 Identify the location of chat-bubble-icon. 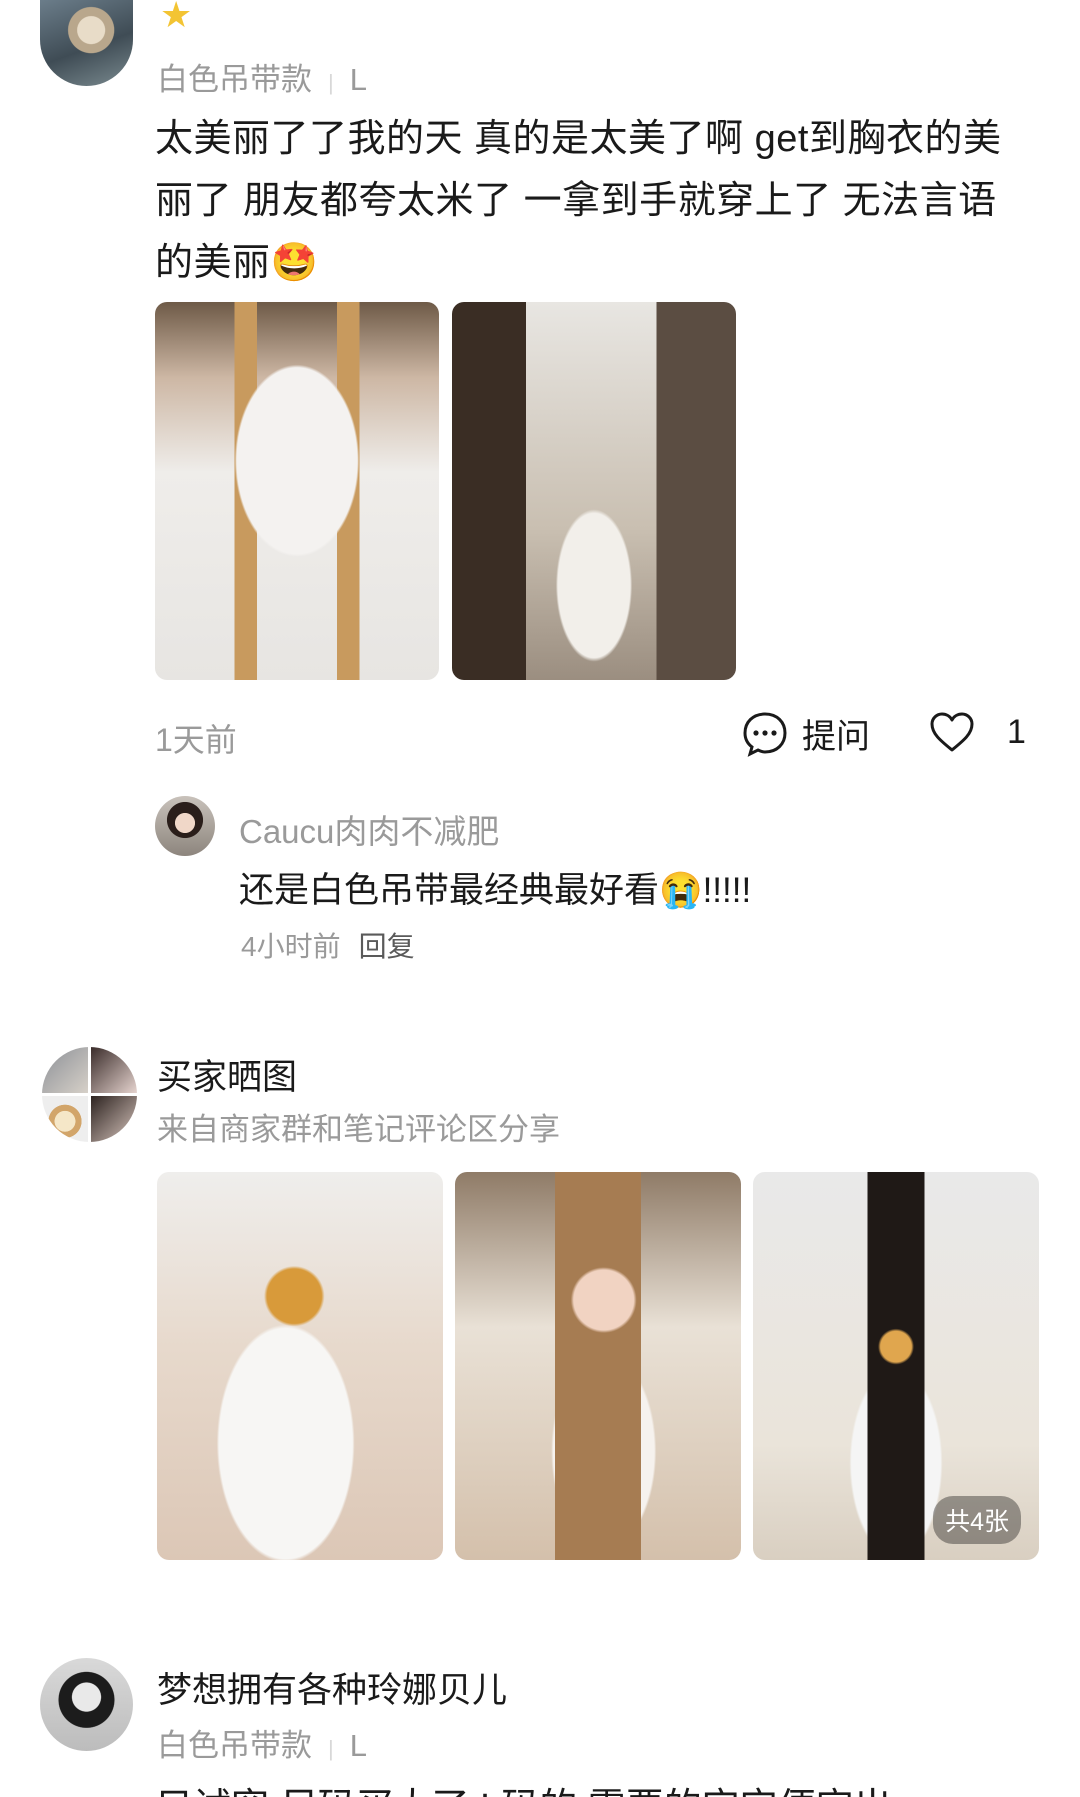
(765, 734).